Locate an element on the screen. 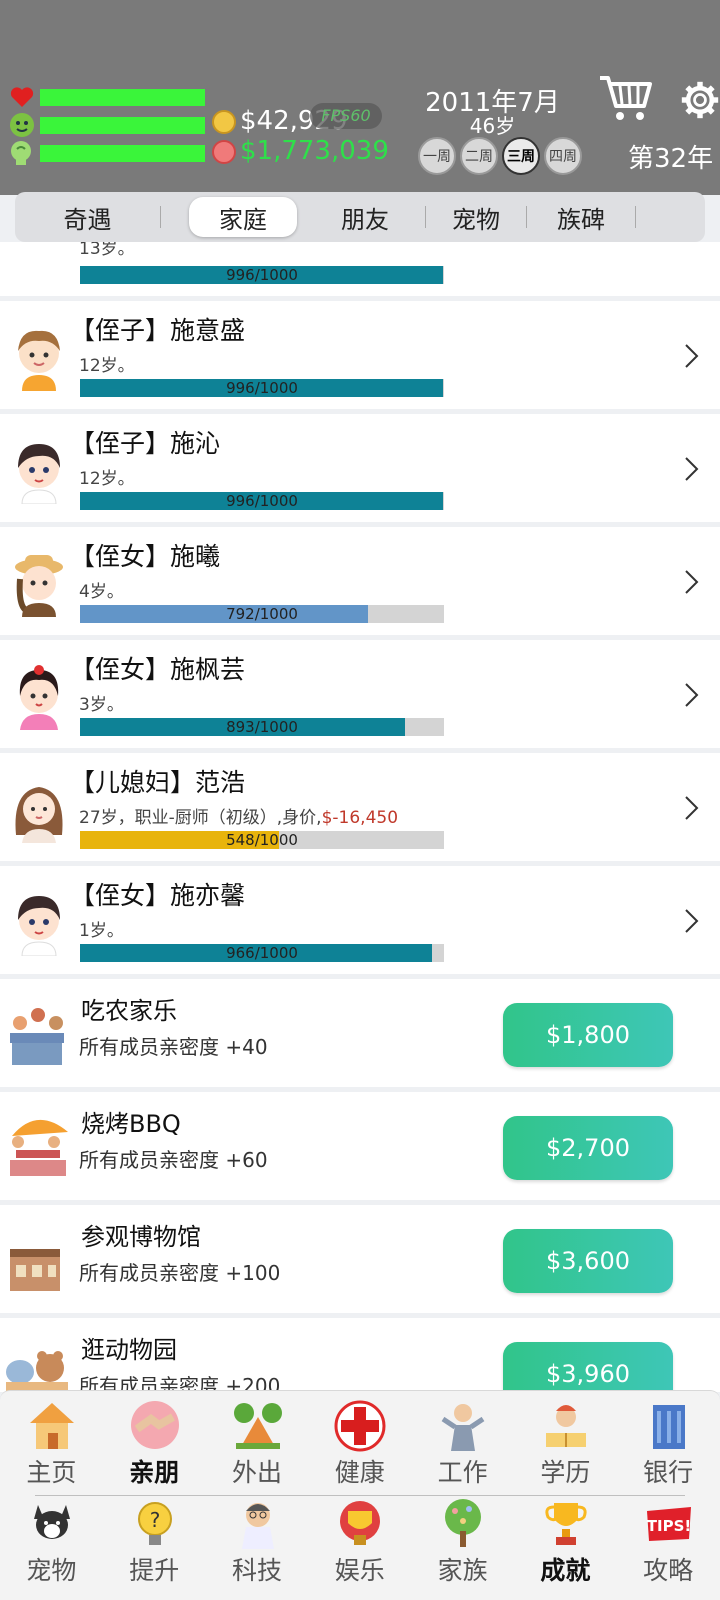 This screenshot has width=720, height=1600. week-selector: 一周 二周 三周 四周 is located at coordinates (500, 156).